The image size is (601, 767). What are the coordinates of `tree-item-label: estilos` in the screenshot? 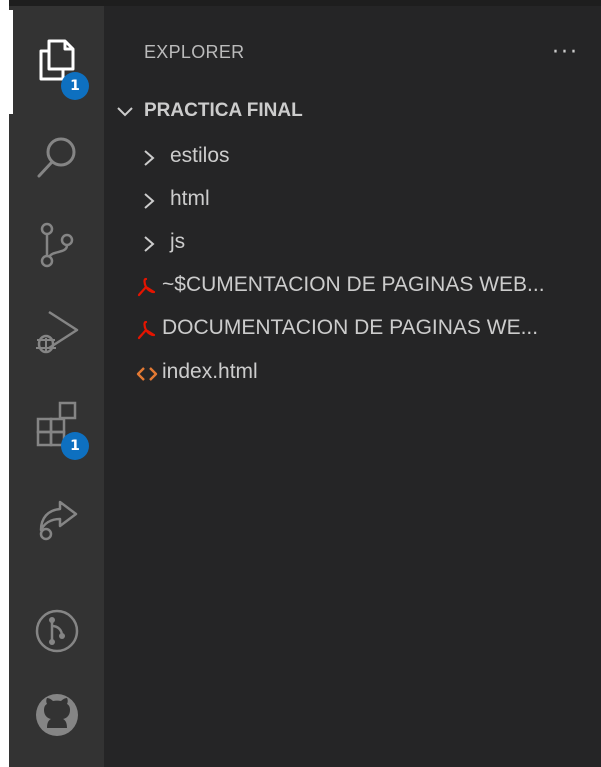 It's located at (200, 155).